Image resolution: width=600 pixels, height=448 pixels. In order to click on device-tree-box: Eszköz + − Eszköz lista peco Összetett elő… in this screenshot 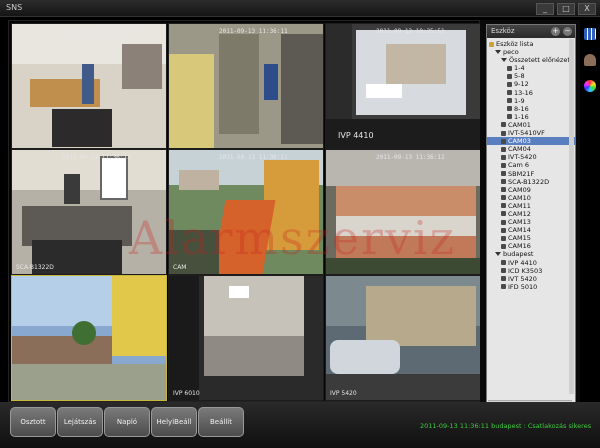, I will do `click(531, 217)`.